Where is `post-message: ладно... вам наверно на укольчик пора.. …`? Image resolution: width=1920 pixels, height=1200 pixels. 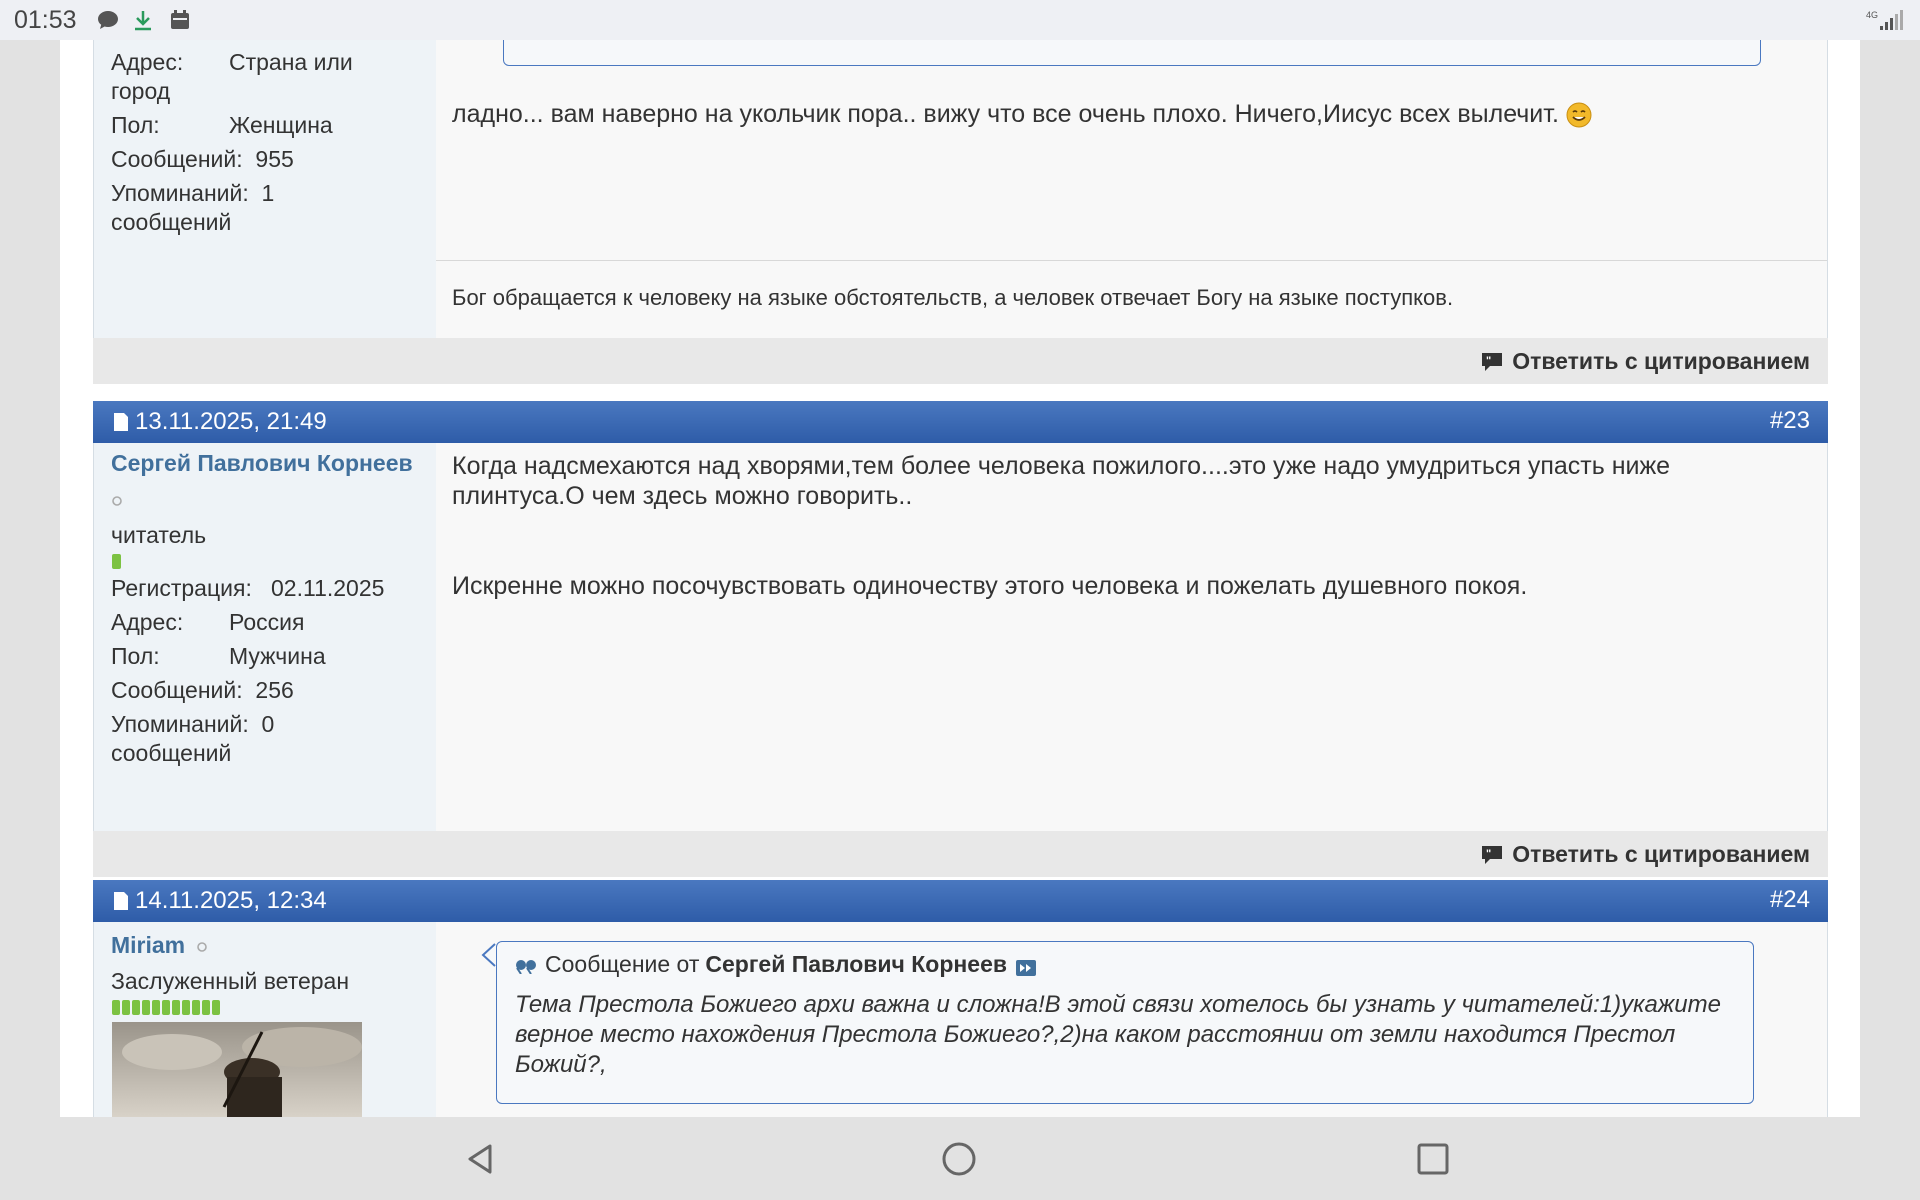
post-message: ладно... вам наверно на укольчик пора.. … is located at coordinates (1122, 114).